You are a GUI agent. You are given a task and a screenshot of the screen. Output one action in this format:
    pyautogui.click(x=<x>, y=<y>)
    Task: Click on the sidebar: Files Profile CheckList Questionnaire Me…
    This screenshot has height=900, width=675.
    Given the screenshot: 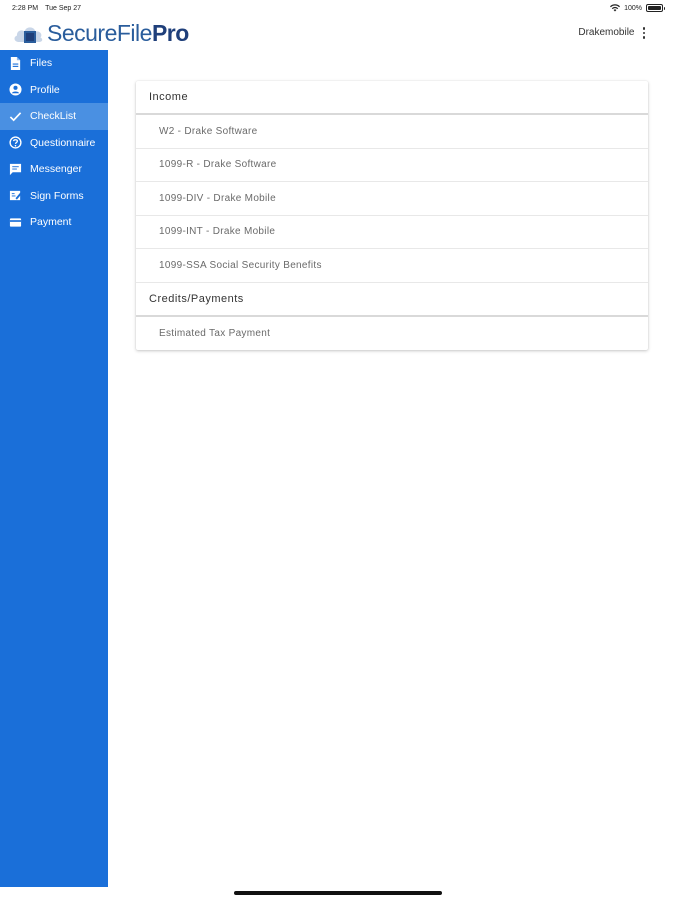 What is the action you would take?
    pyautogui.click(x=54, y=468)
    